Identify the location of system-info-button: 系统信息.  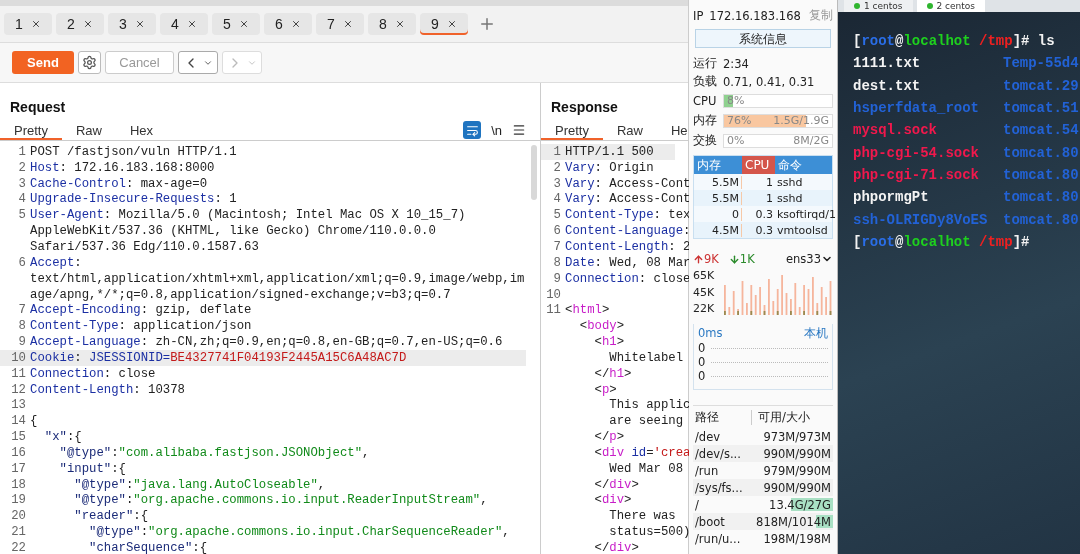
(763, 38).